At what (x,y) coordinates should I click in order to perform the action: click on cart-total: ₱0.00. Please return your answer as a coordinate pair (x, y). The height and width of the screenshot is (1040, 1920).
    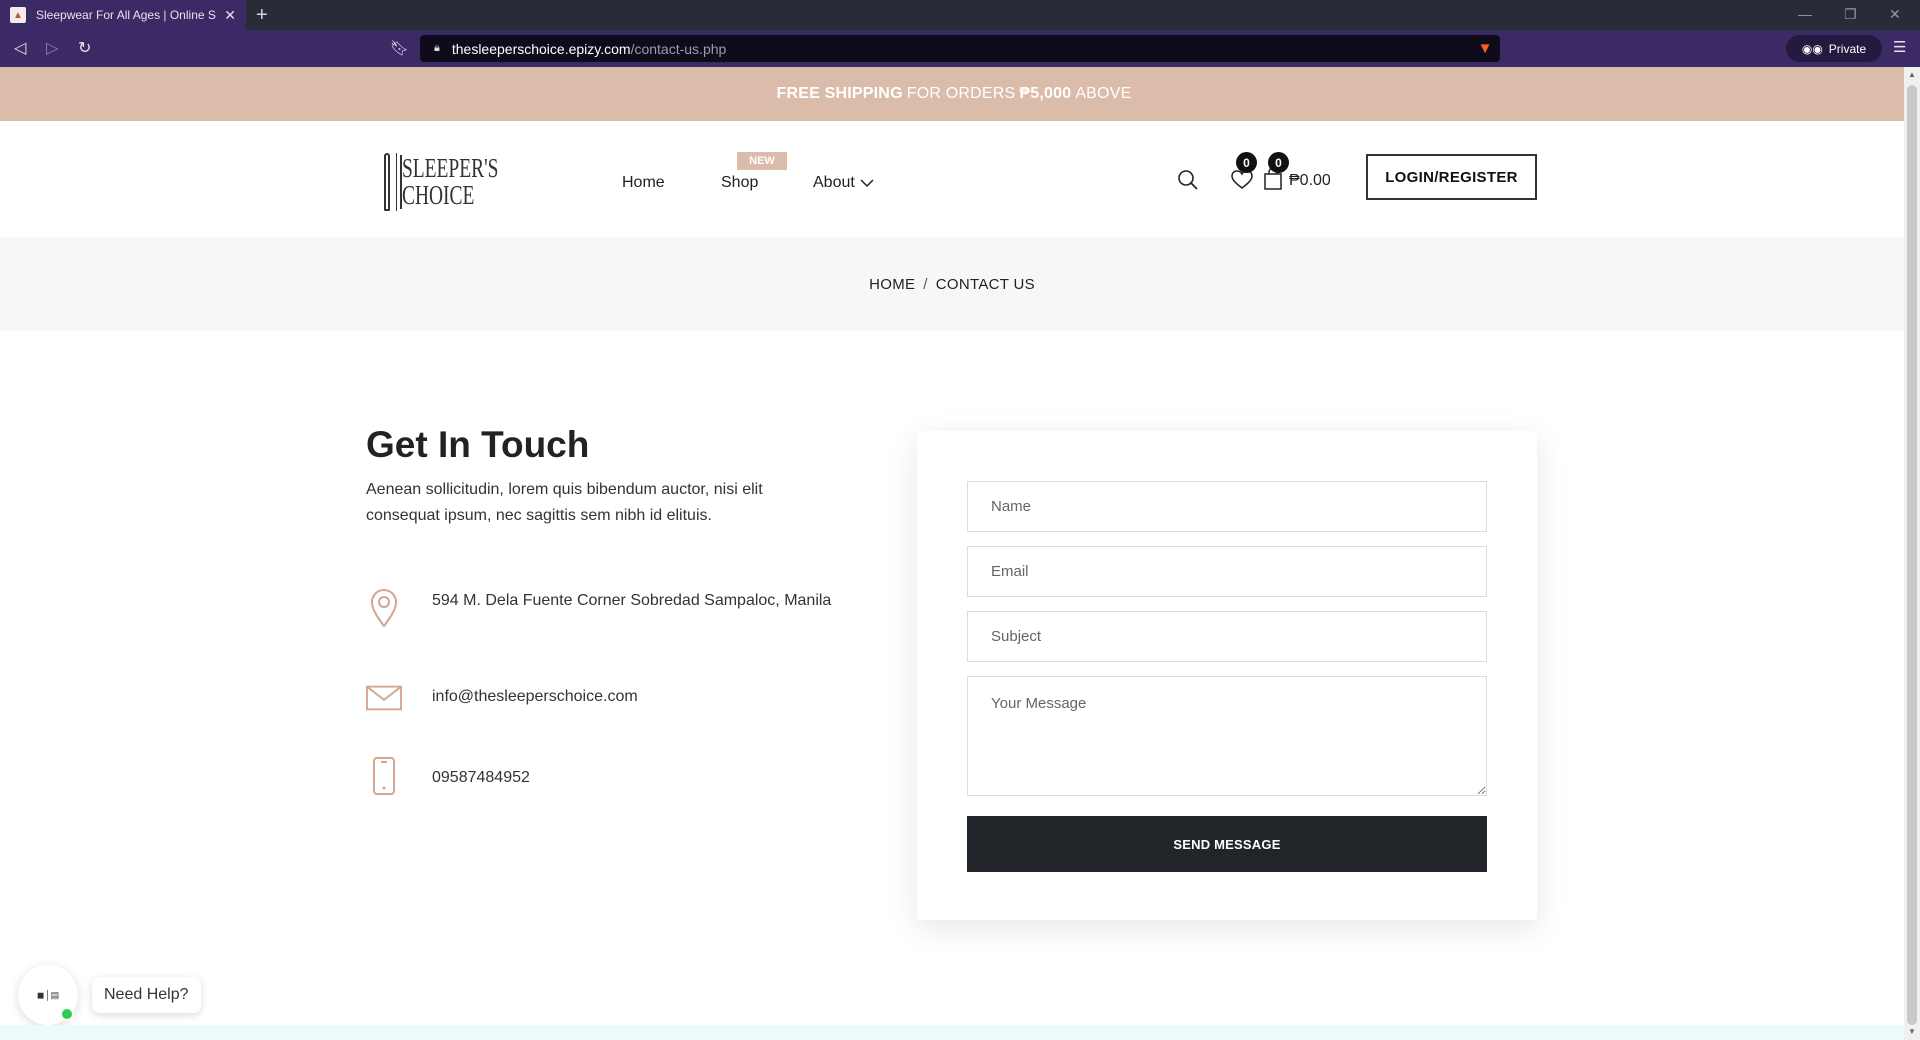
    Looking at the image, I should click on (1310, 181).